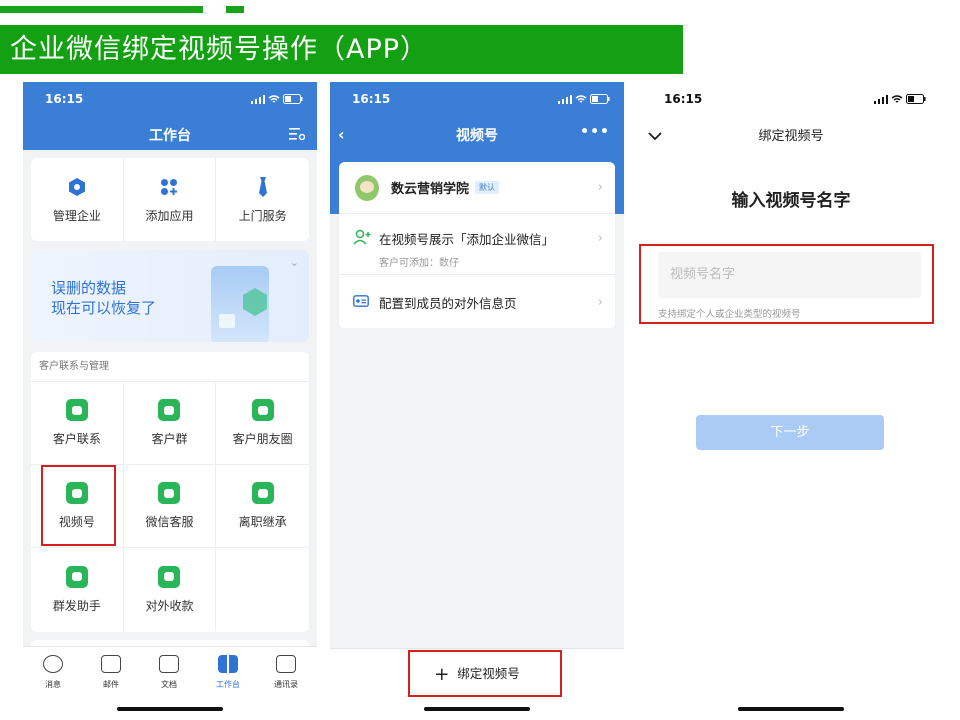 Image resolution: width=960 pixels, height=720 pixels. I want to click on hexagon-icon, so click(77, 187).